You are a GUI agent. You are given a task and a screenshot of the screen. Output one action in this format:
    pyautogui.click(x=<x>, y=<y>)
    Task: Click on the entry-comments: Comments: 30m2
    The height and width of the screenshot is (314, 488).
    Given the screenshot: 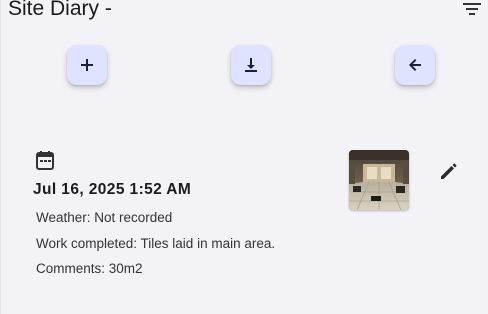 What is the action you would take?
    pyautogui.click(x=89, y=268)
    